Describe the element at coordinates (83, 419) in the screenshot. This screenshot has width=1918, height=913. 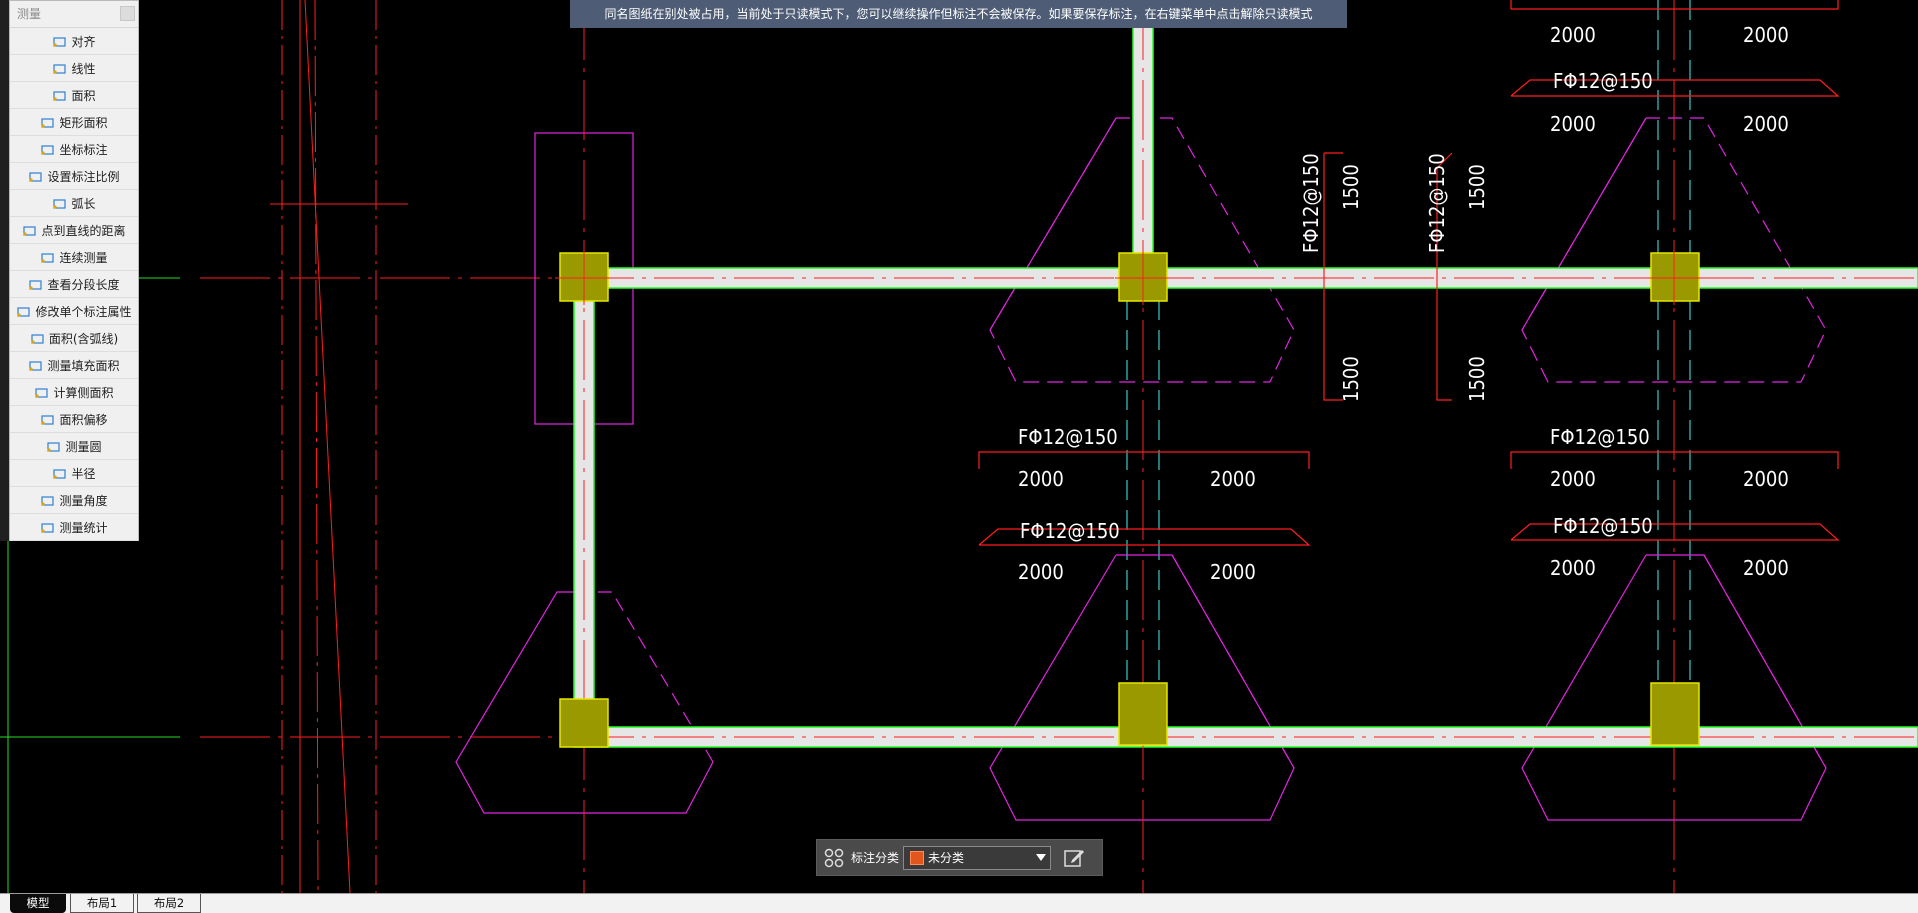
I see `measure-tool-label: 面积偏移` at that location.